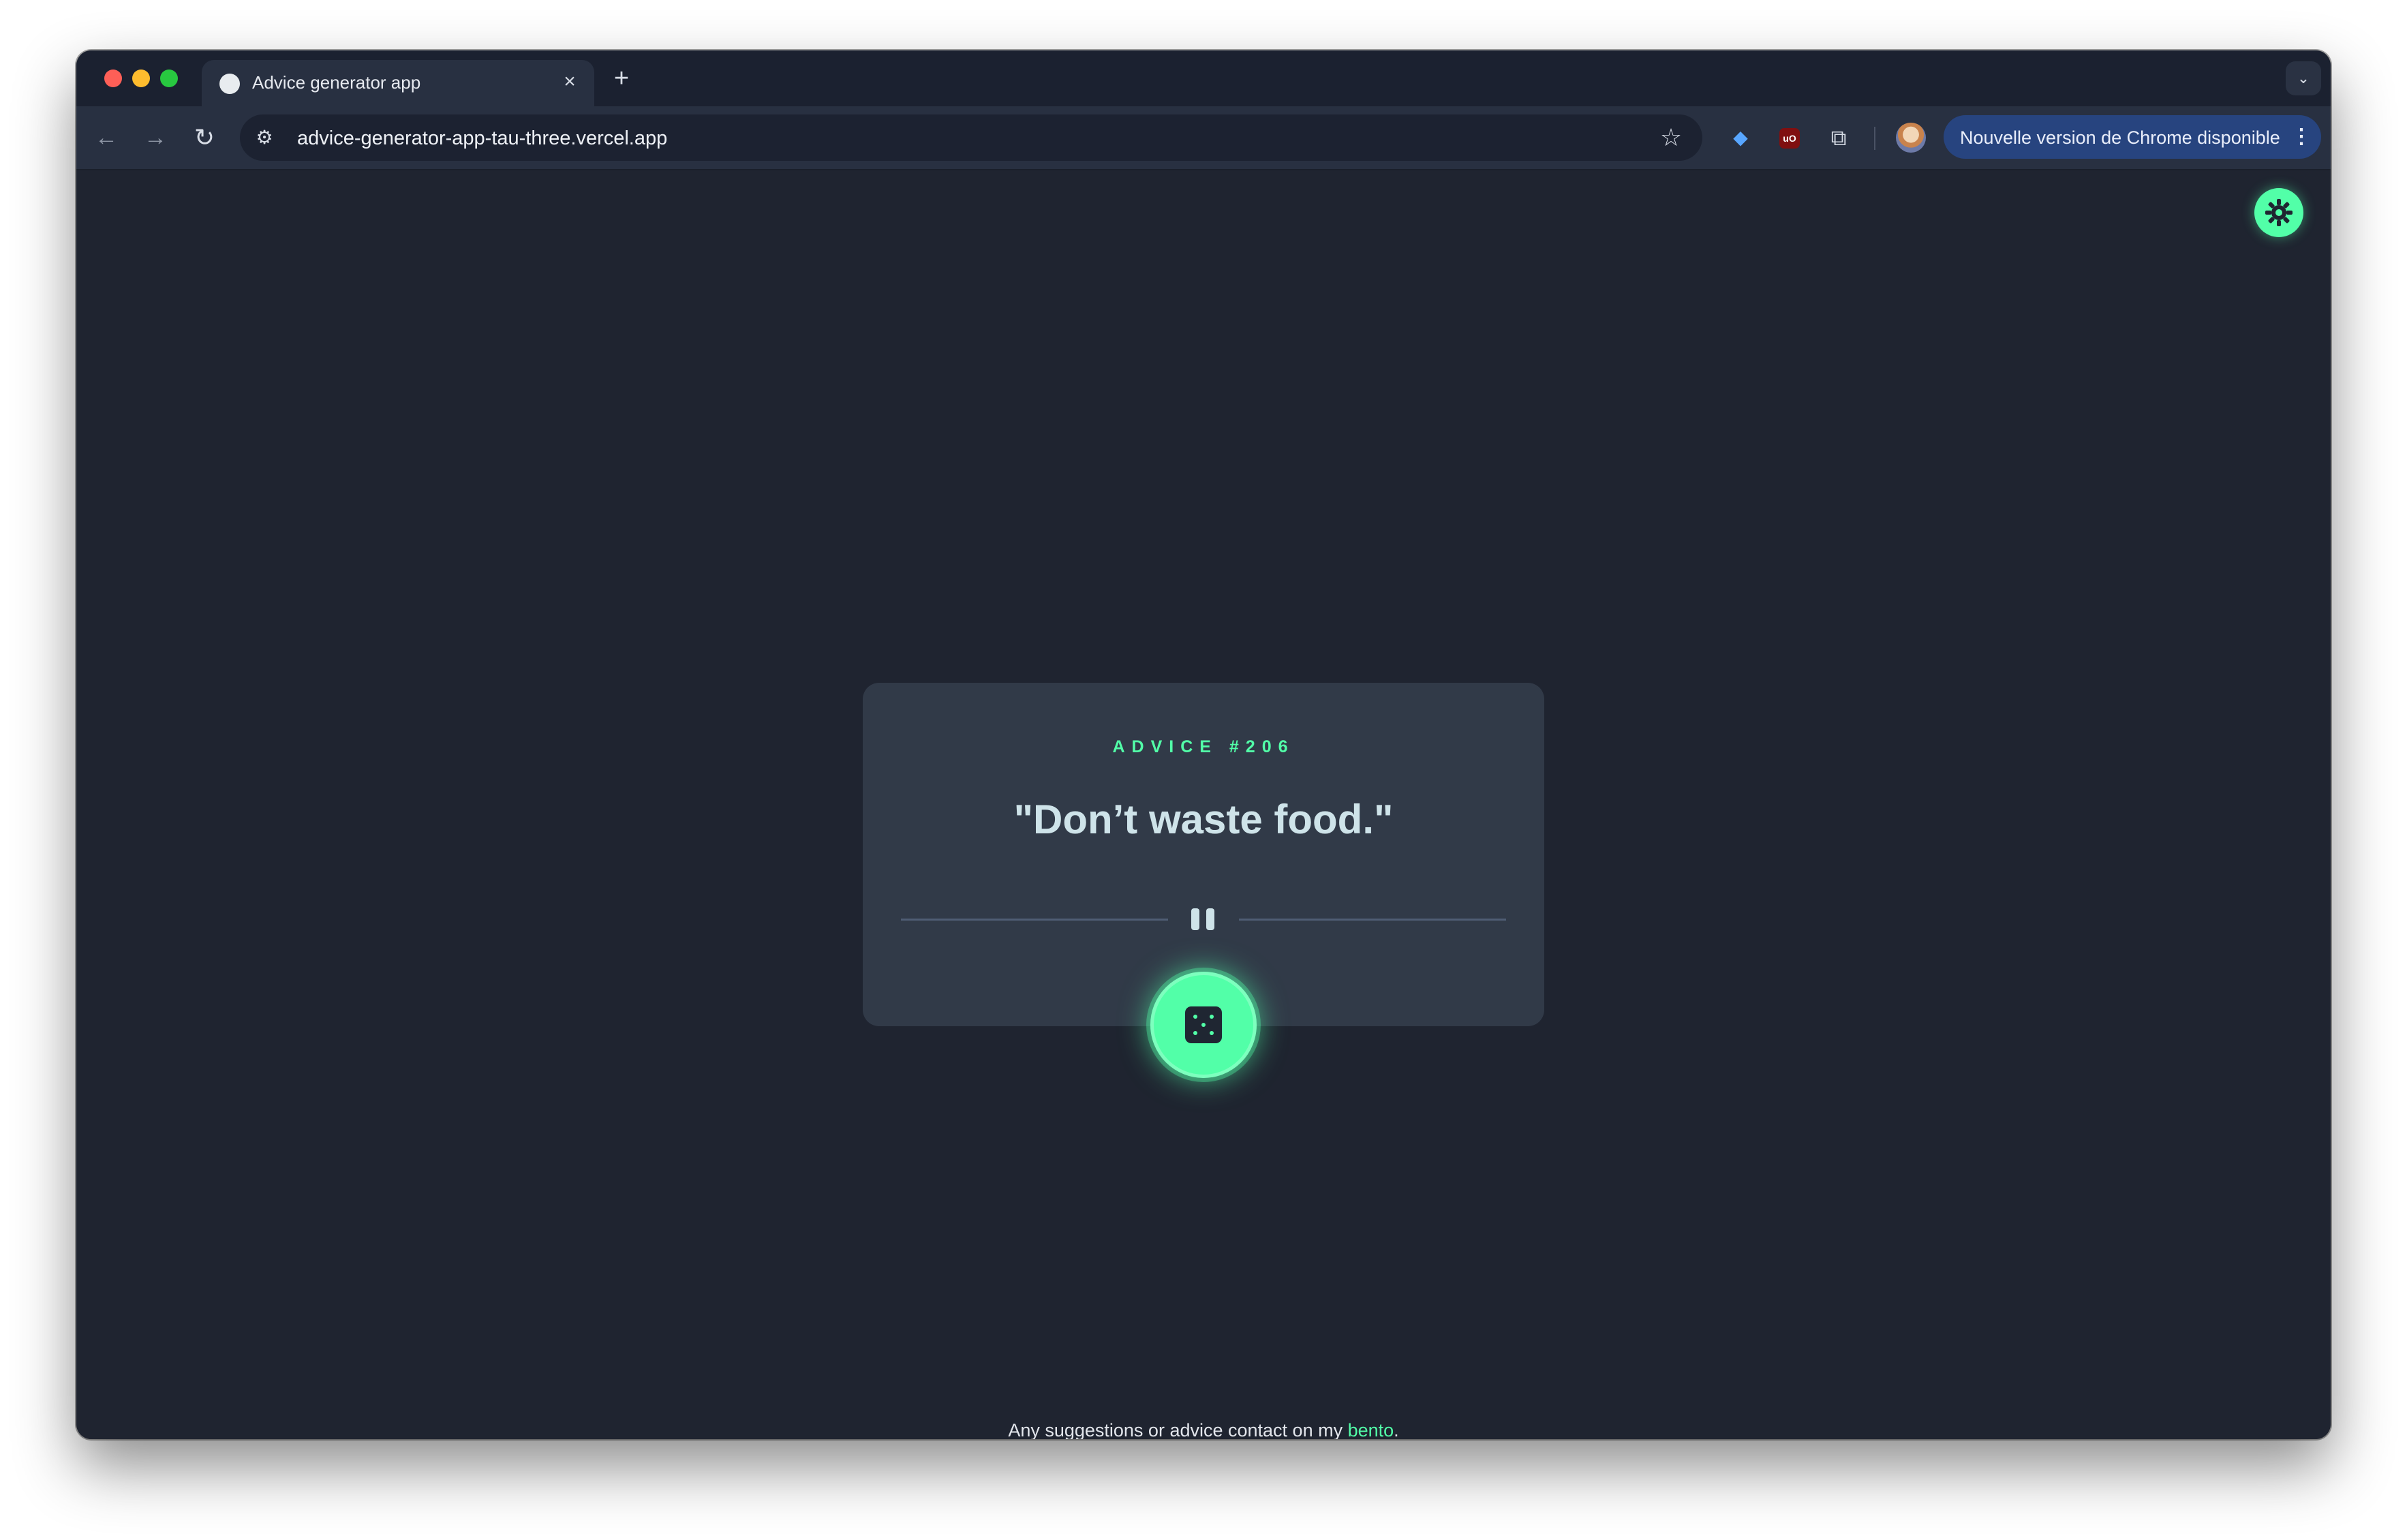 Image resolution: width=2407 pixels, height=1540 pixels. I want to click on toolbar-divider, so click(1875, 138).